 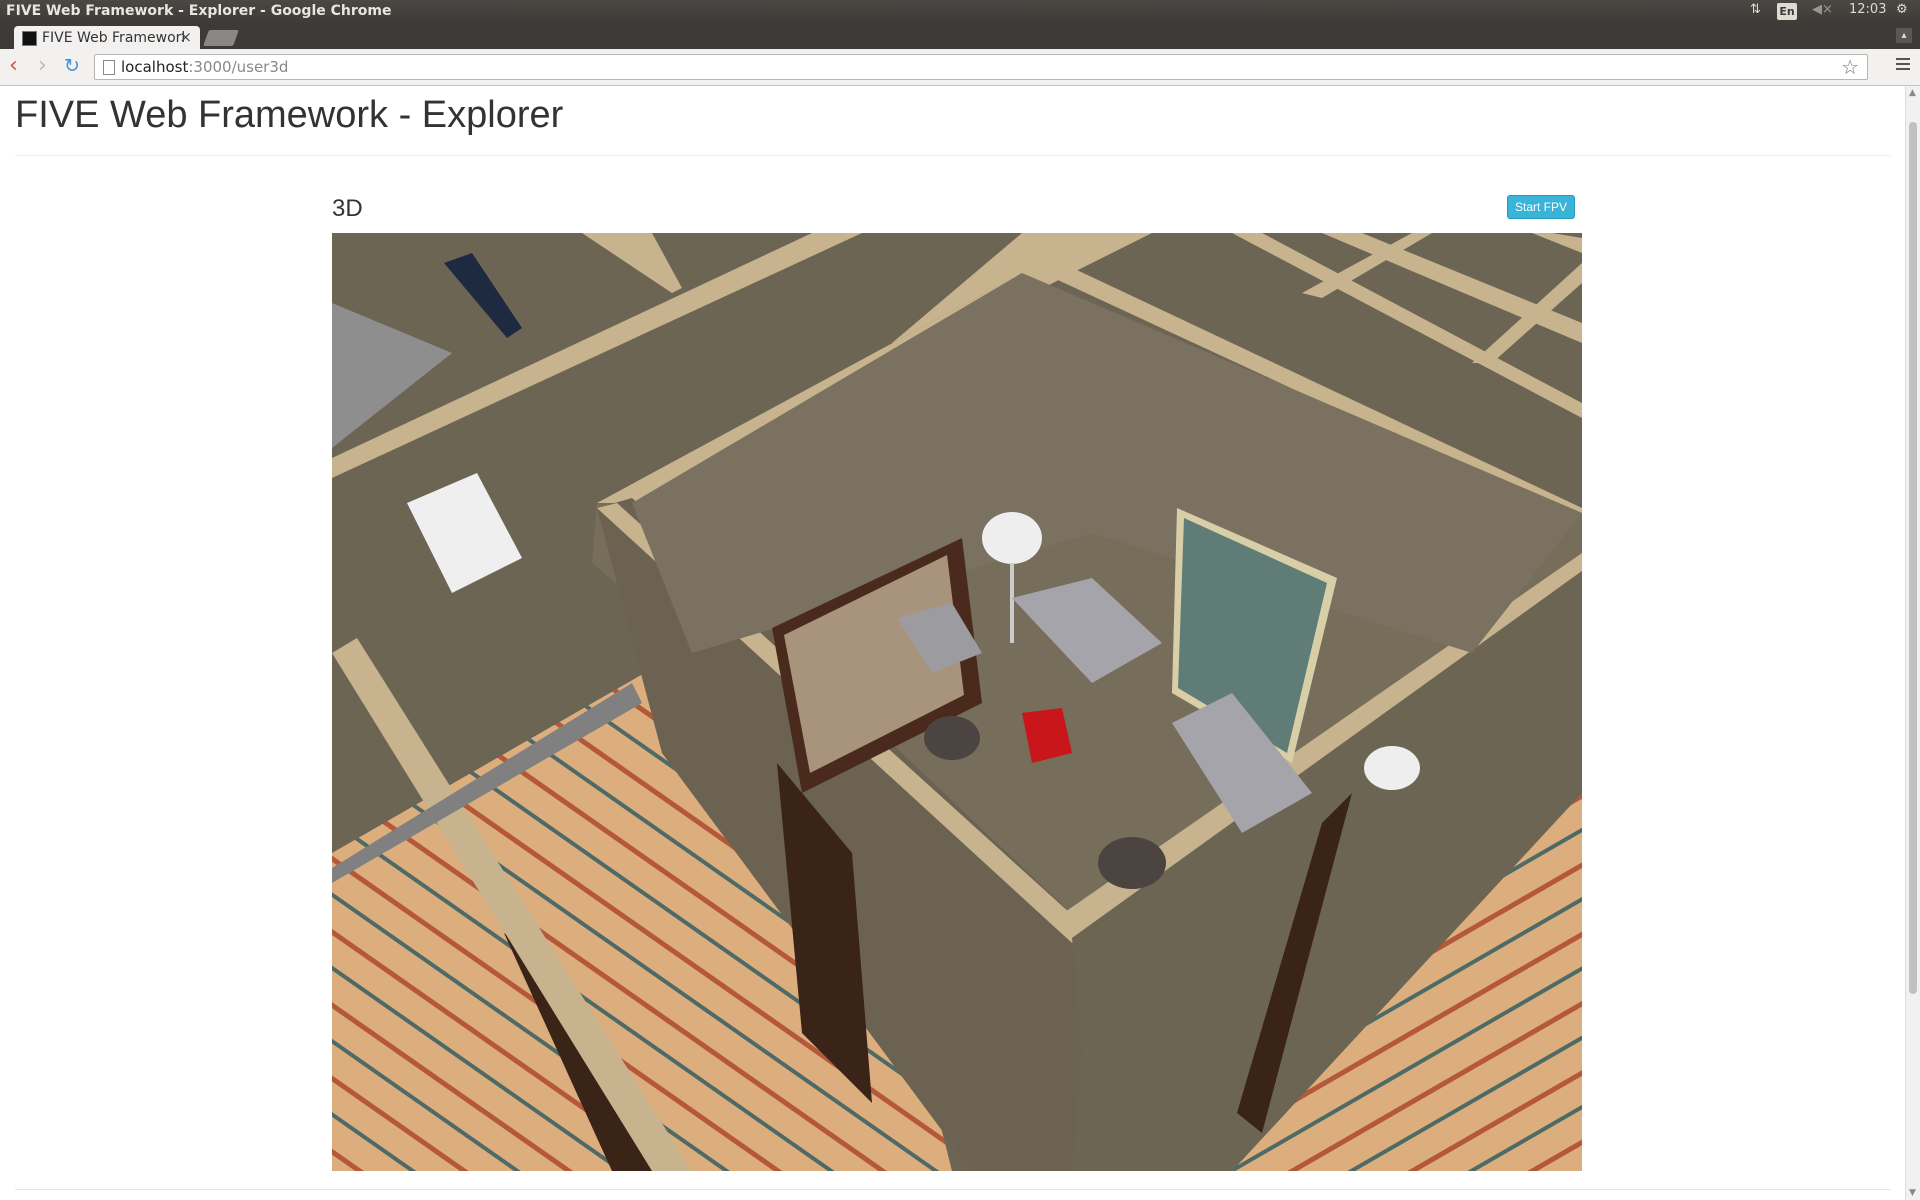 What do you see at coordinates (29, 38) in the screenshot?
I see `terminal-favicon-icon` at bounding box center [29, 38].